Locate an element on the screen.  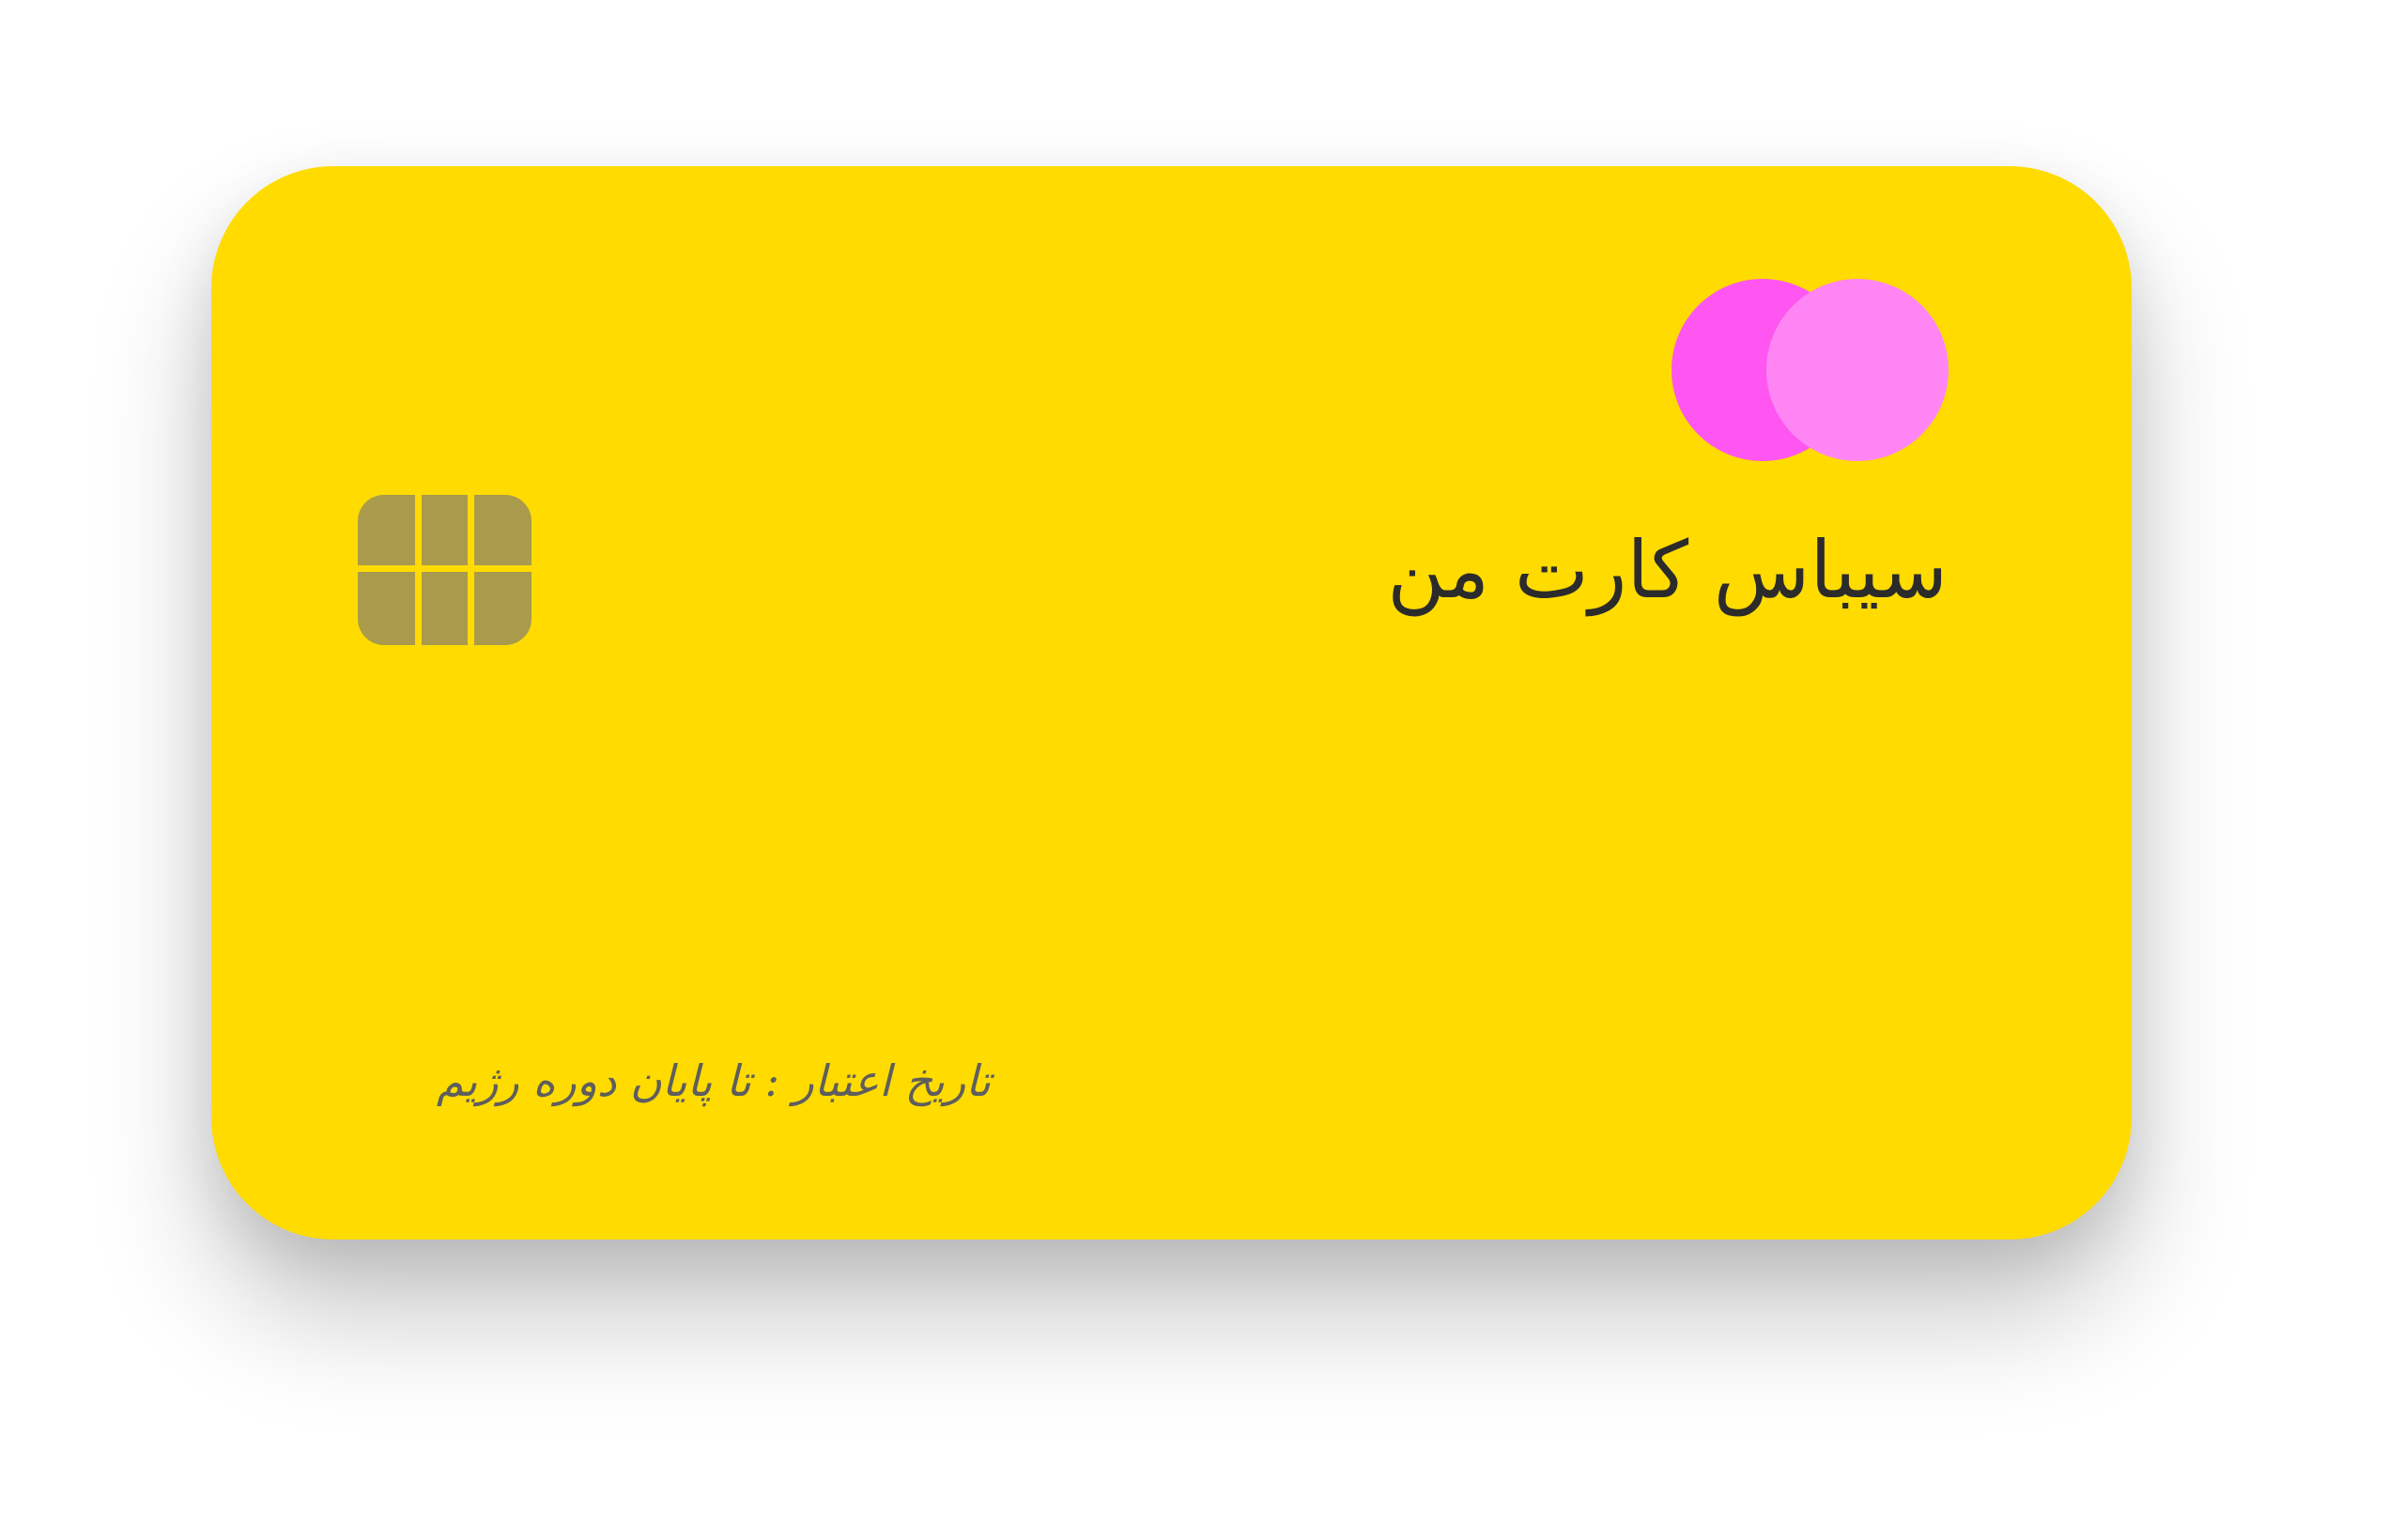
card-title: سیباس کارت من is located at coordinates (1667, 570).